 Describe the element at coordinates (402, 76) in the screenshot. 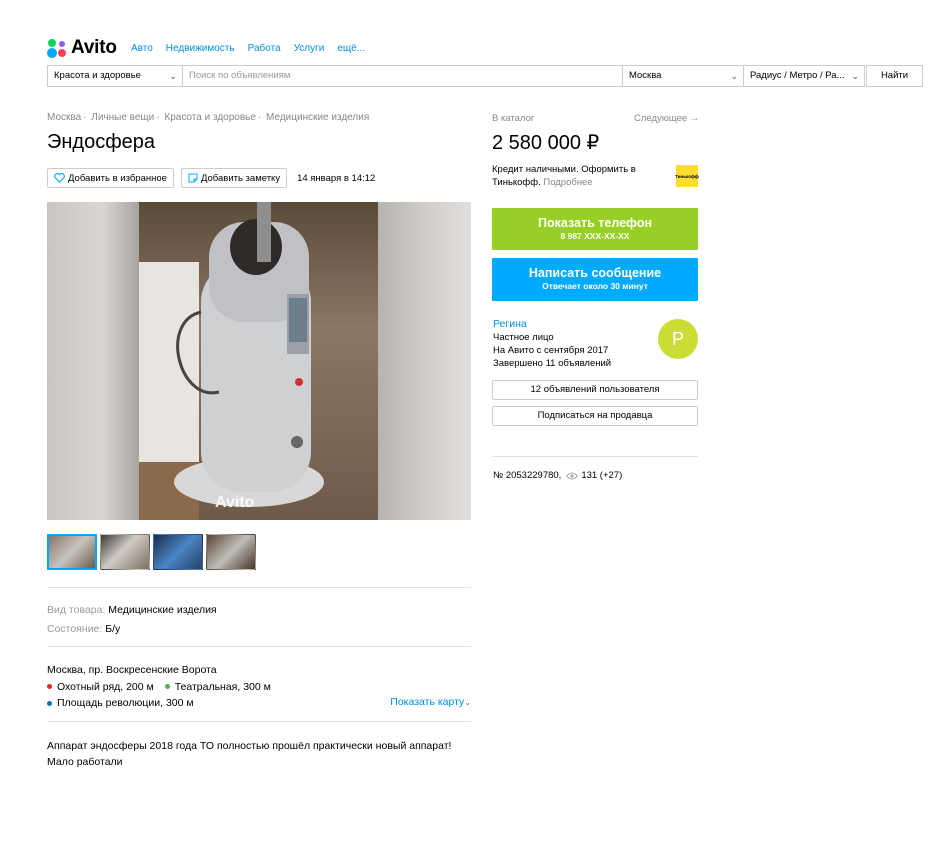

I see `search-input: Поиск по объявлениям` at that location.